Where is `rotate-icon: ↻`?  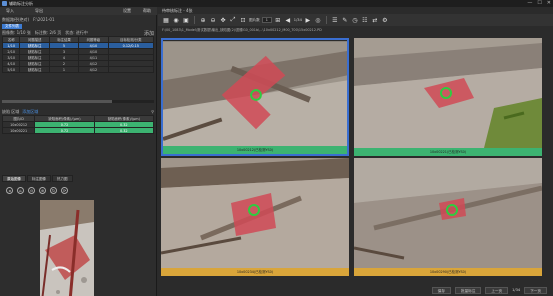 rotate-icon: ↻ is located at coordinates (53, 190).